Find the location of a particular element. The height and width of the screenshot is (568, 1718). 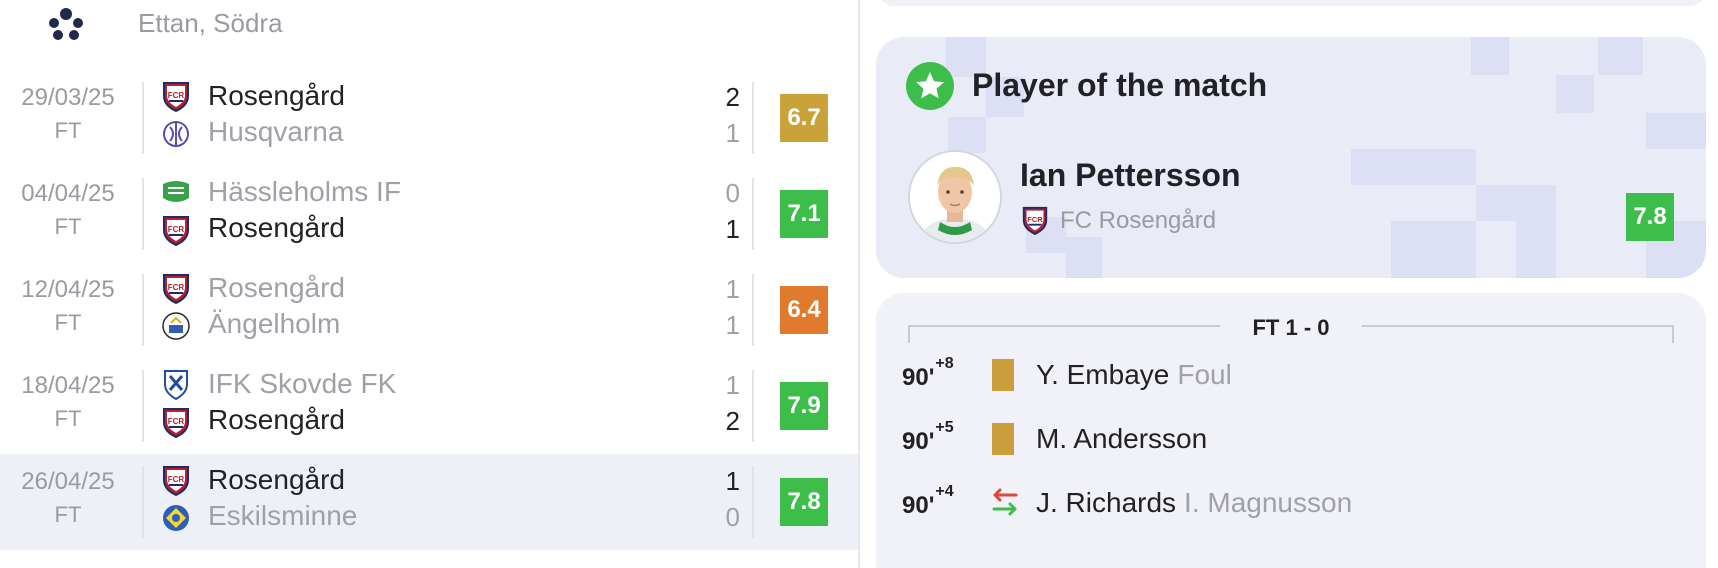

player-rating-badge: 7.9 is located at coordinates (804, 406).